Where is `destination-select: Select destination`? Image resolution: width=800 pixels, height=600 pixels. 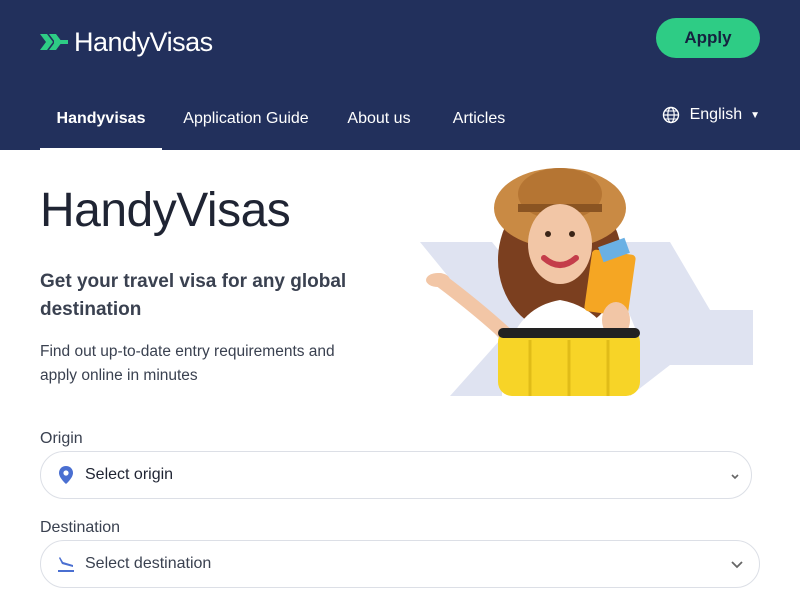 destination-select: Select destination is located at coordinates (400, 564).